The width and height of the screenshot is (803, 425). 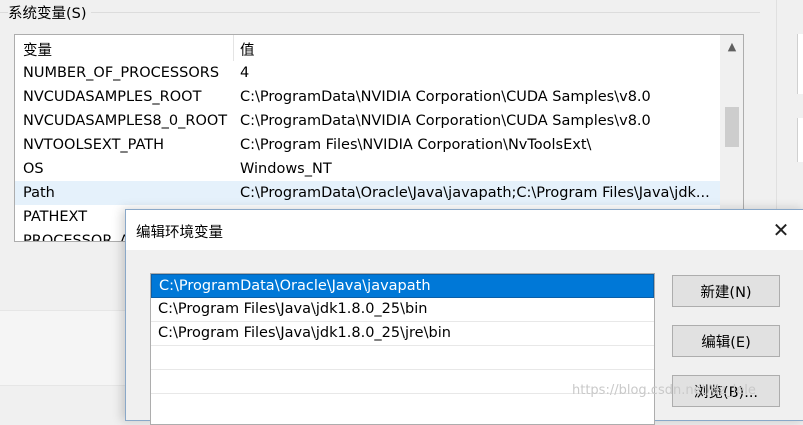 What do you see at coordinates (37, 49) in the screenshot?
I see `column-header-variable: 变量` at bounding box center [37, 49].